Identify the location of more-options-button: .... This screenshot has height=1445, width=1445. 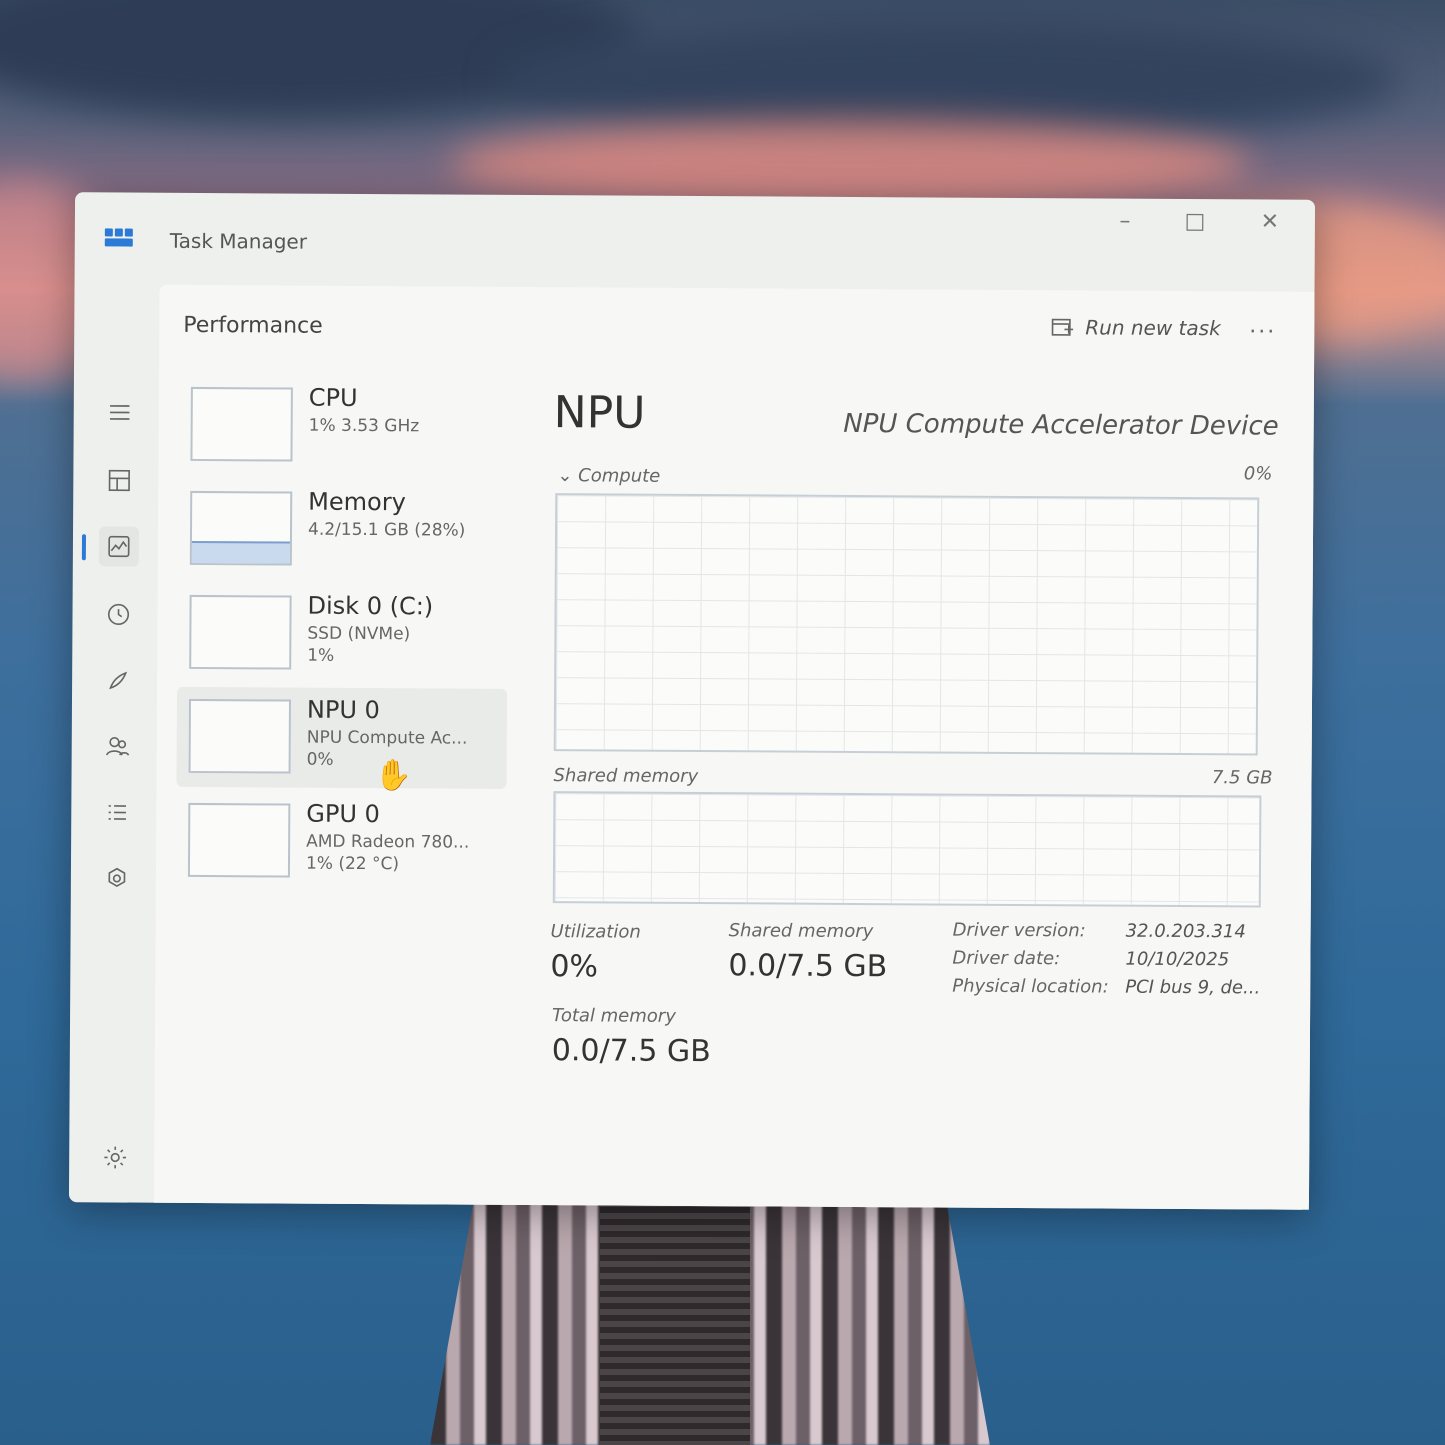
(1262, 325).